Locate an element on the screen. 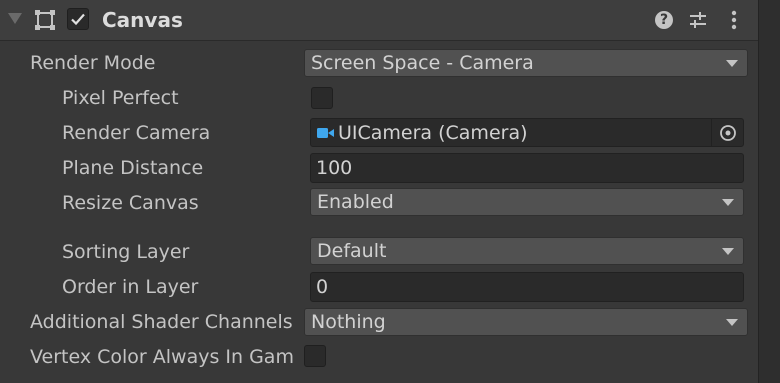 This screenshot has width=780, height=383. object-picker-icon is located at coordinates (728, 133).